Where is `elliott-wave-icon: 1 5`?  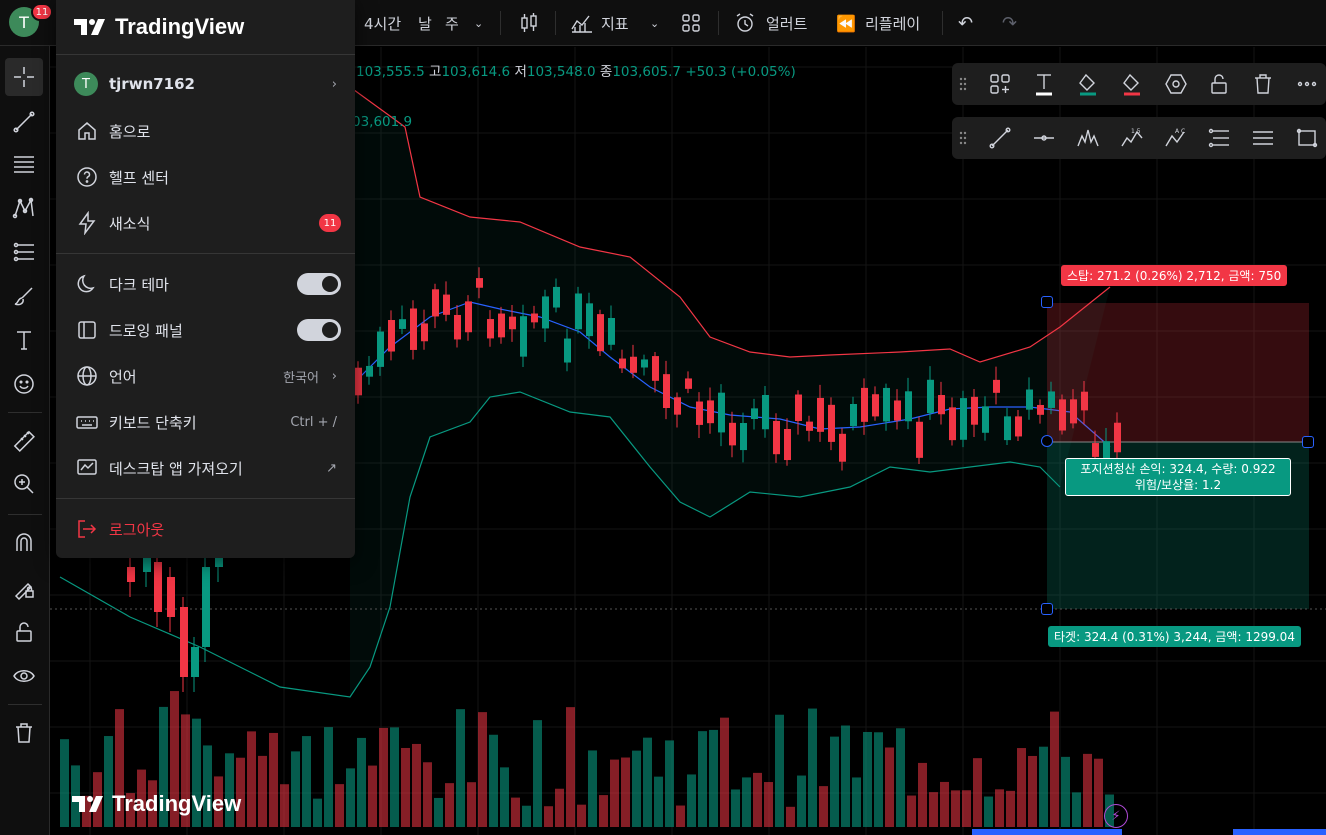
elliott-wave-icon: 1 5 is located at coordinates (1132, 138).